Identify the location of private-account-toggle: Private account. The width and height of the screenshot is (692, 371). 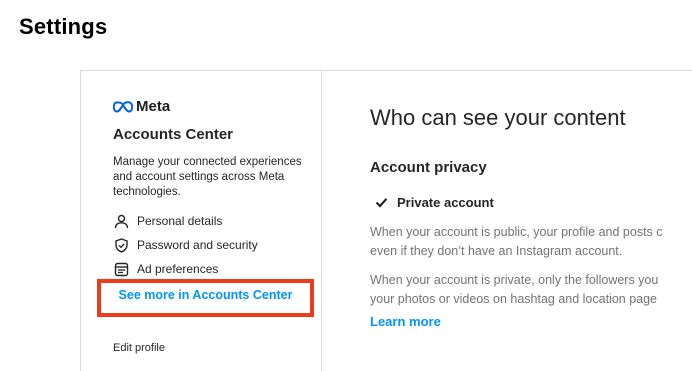
(434, 202).